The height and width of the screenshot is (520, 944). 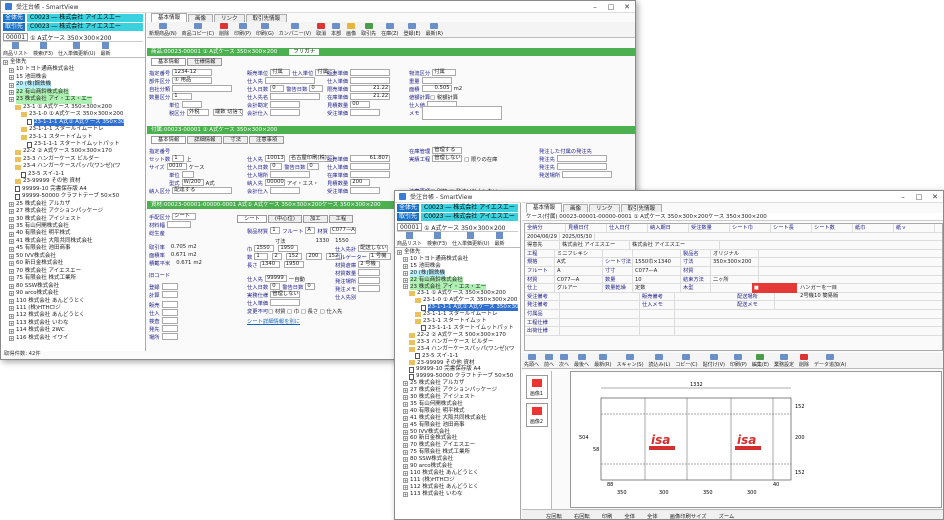 What do you see at coordinates (627, 7) in the screenshot?
I see `close-button: ✕` at bounding box center [627, 7].